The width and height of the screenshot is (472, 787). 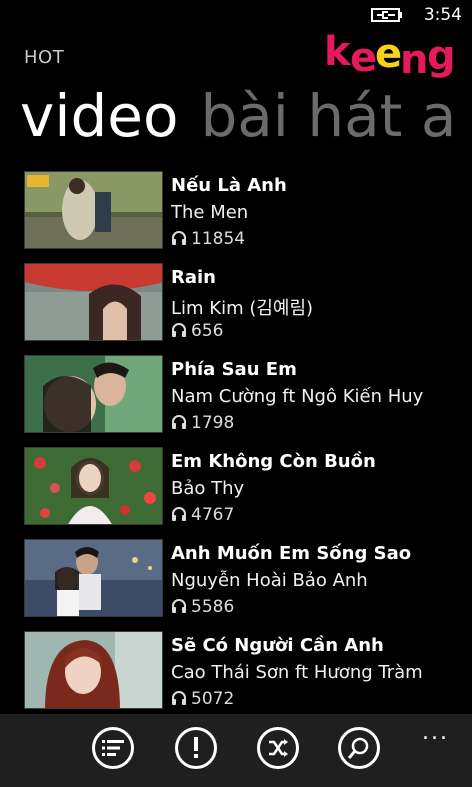 I want to click on video-title: Phía Sau Em, so click(x=234, y=369).